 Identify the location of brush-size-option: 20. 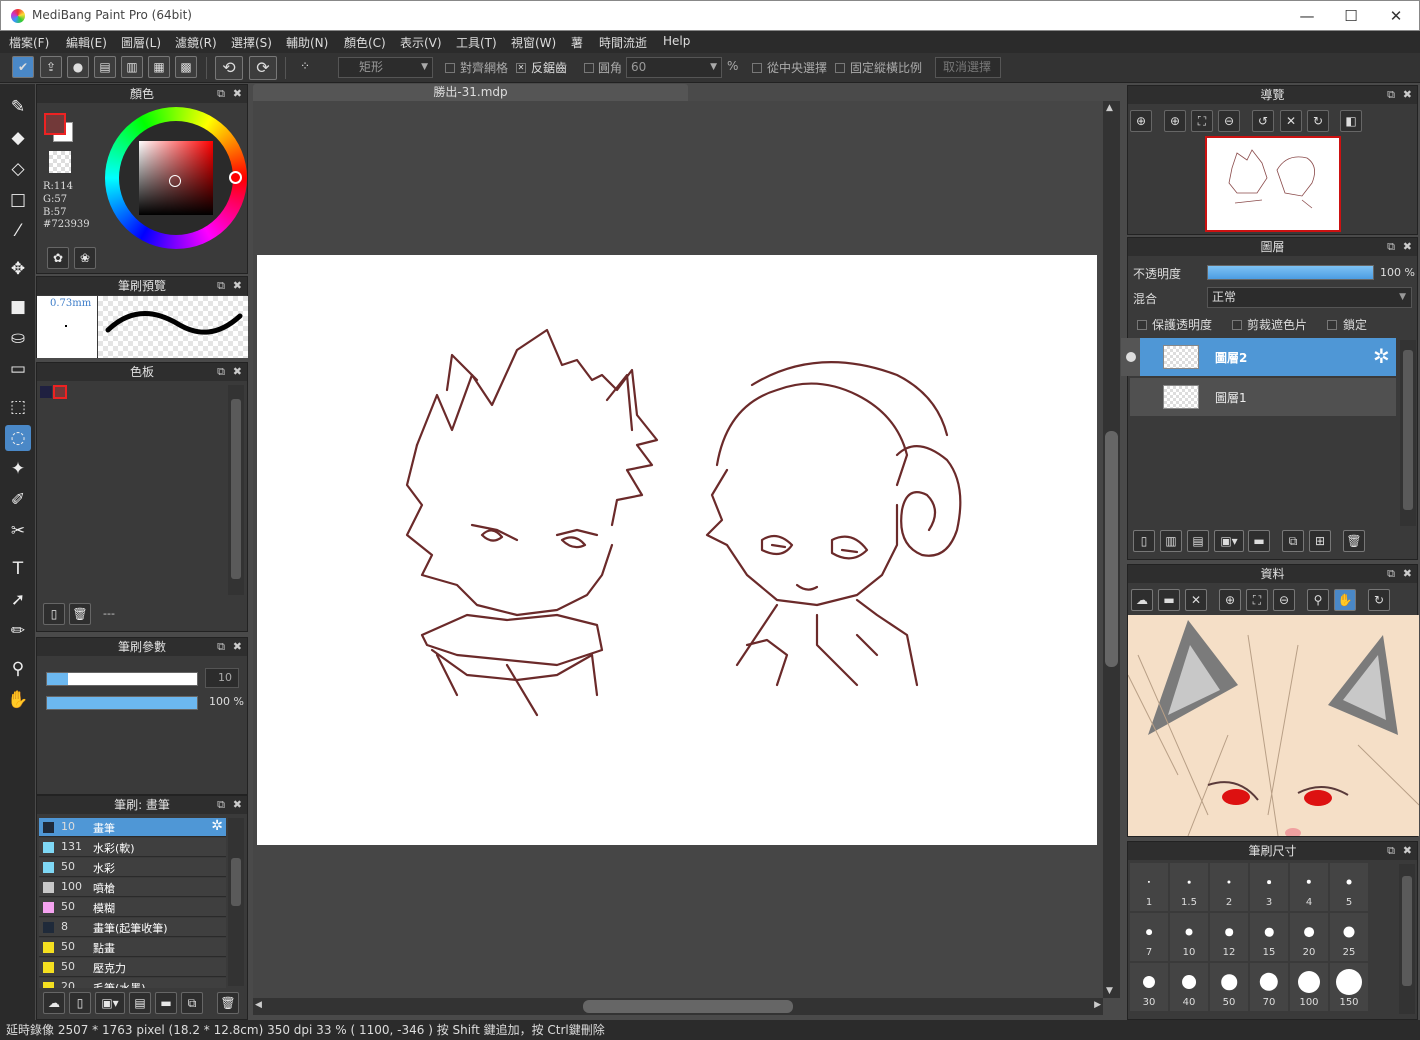
(1309, 937).